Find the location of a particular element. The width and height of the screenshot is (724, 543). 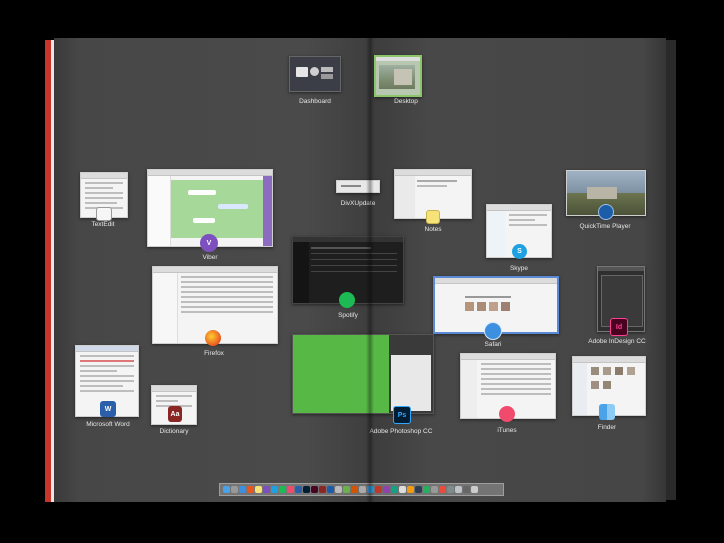

finder-label: Finder is located at coordinates (607, 427).